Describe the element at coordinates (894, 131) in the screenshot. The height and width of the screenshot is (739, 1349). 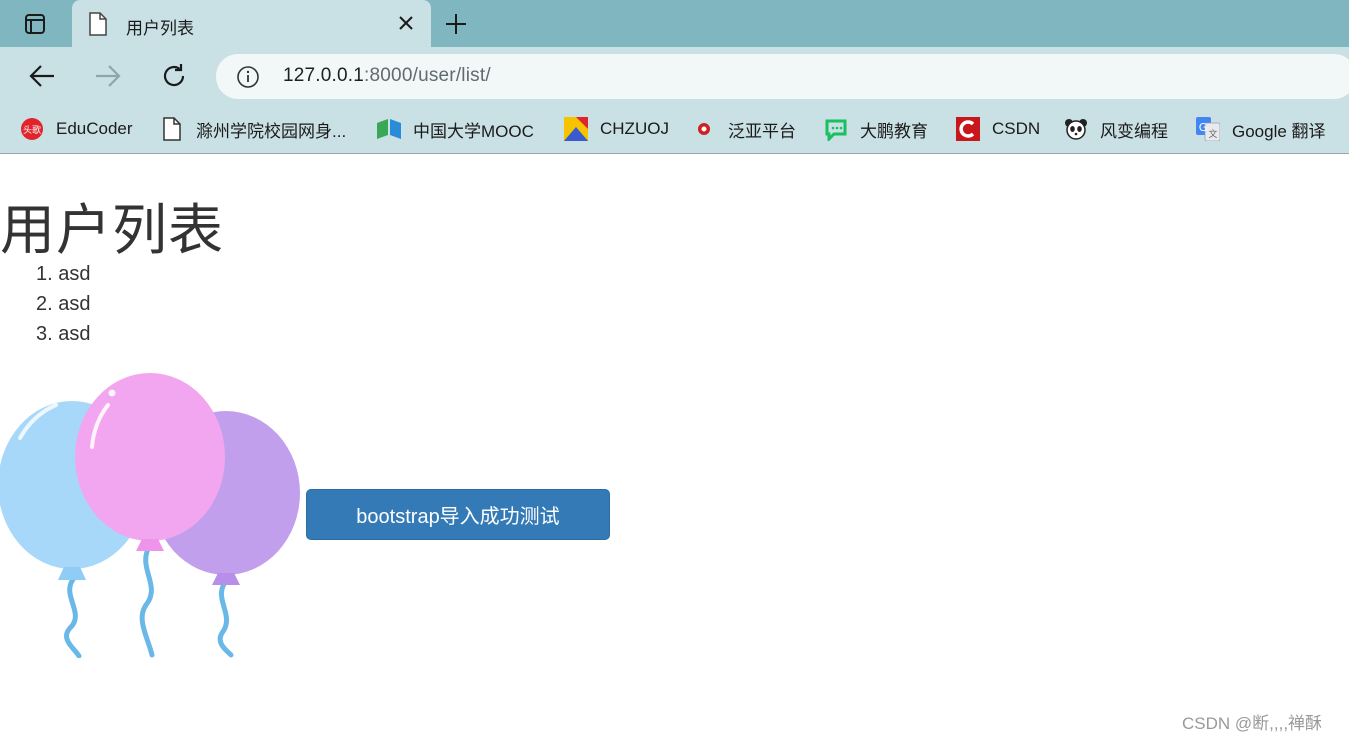
I see `bookmark-label: 大鹏教育` at that location.